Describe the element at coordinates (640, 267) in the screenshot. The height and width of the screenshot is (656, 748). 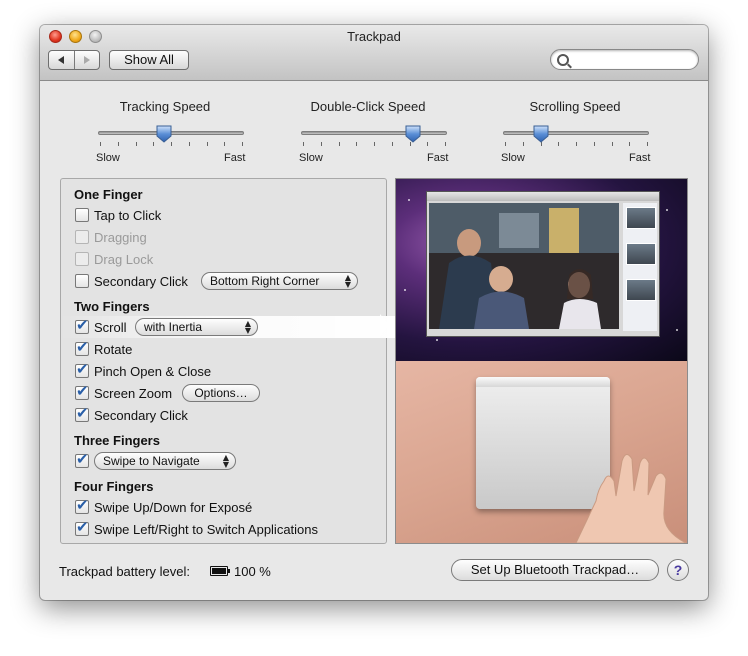
I see `preview-sidebar` at that location.